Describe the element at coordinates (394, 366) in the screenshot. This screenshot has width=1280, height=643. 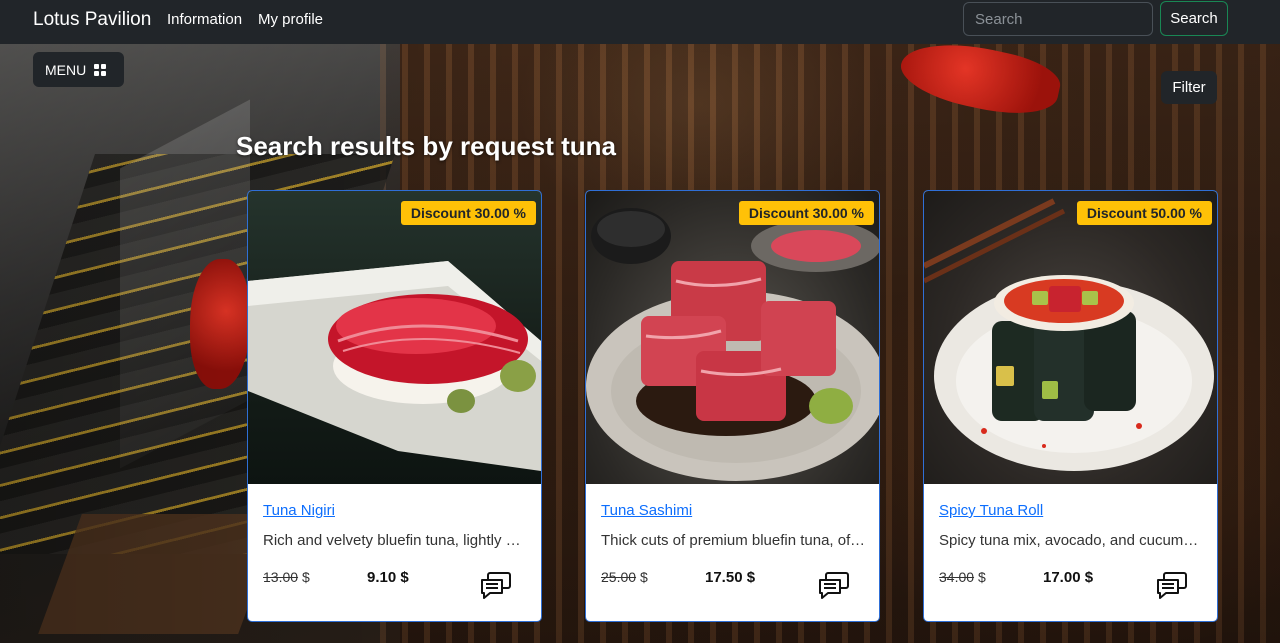
I see `tuna-nigiri-illustration` at that location.